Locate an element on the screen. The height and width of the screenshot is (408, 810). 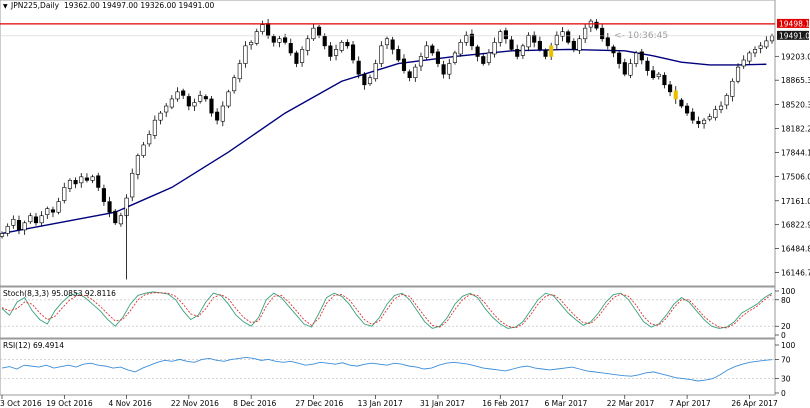
series-line-RSI is located at coordinates (387, 369).